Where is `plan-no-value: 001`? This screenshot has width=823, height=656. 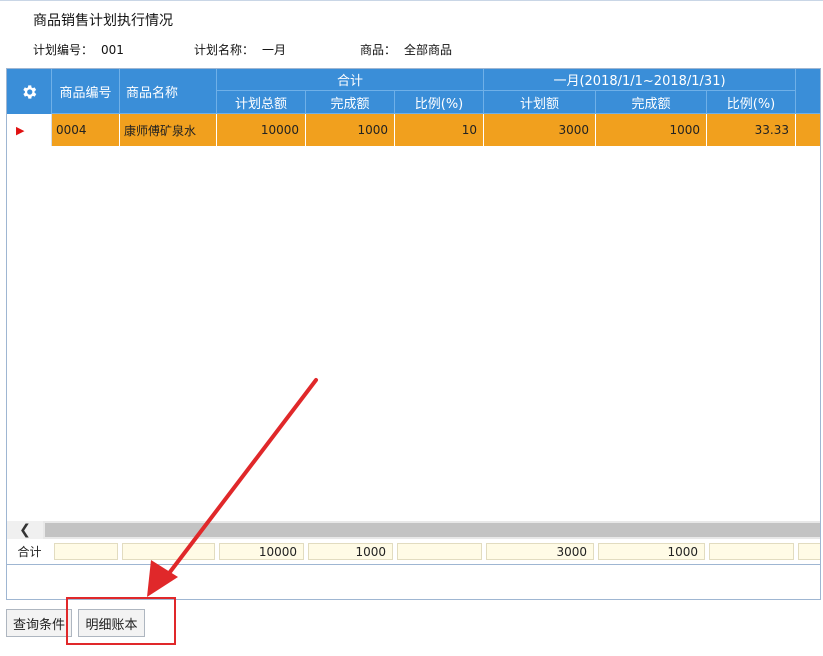
plan-no-value: 001 is located at coordinates (112, 50).